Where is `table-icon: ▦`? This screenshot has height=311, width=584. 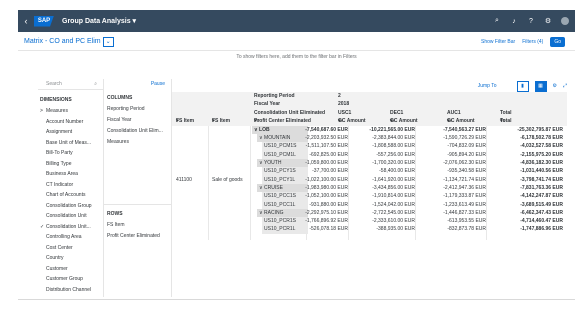 table-icon: ▦ is located at coordinates (540, 86).